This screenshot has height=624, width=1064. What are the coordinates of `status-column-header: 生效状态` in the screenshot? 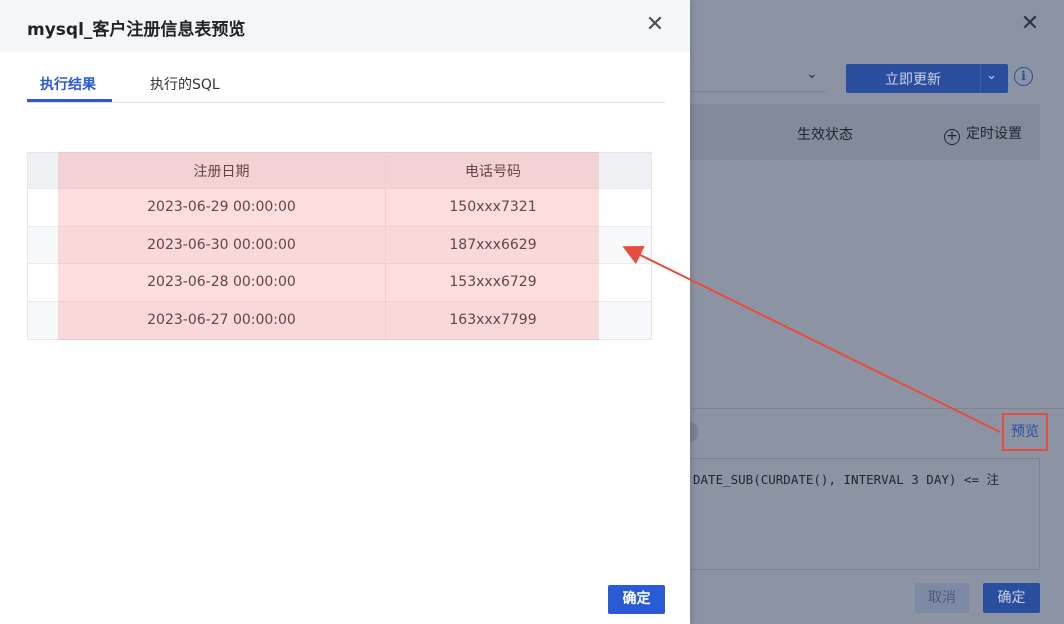 It's located at (825, 135).